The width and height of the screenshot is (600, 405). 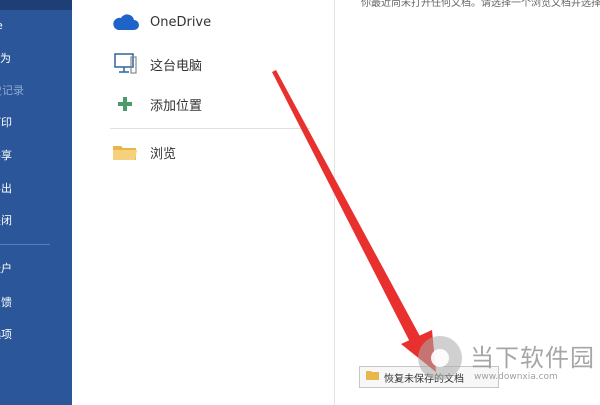 I want to click on sidebar-item-export: 导出, so click(x=31, y=189).